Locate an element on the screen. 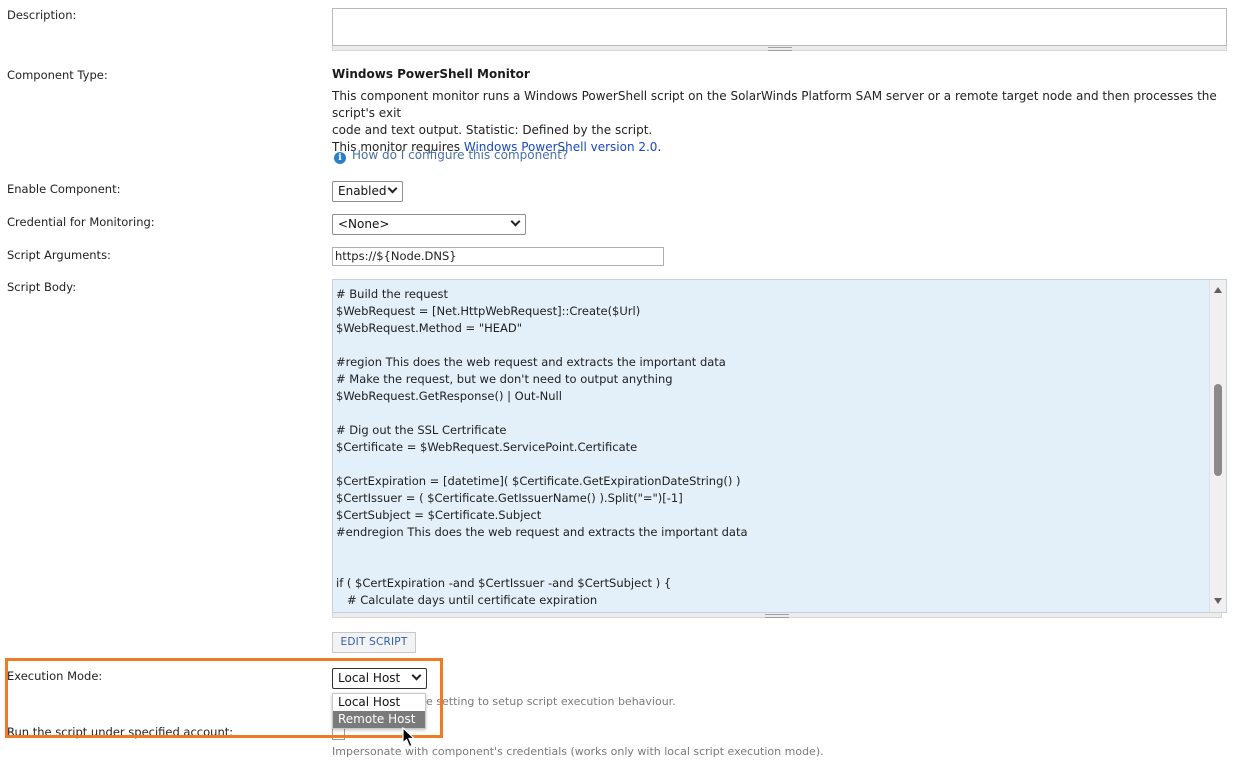  description-label: Description: is located at coordinates (42, 15).